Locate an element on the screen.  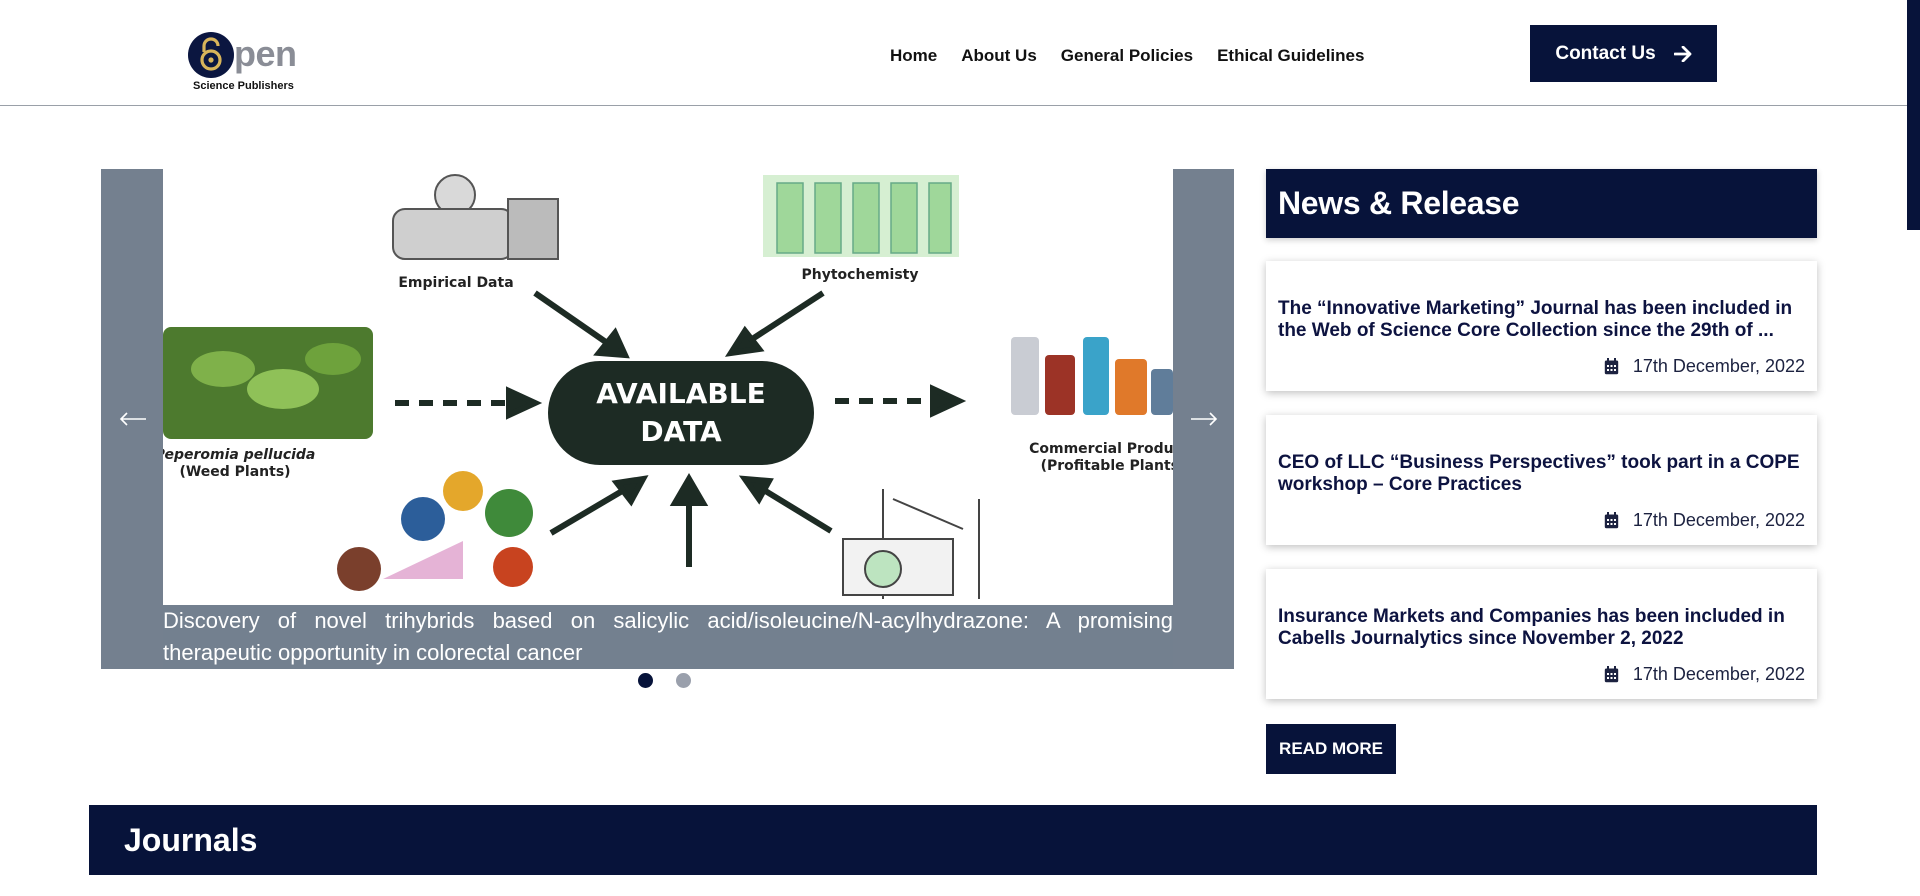
label-empirical: Empirical Data is located at coordinates (455, 283).